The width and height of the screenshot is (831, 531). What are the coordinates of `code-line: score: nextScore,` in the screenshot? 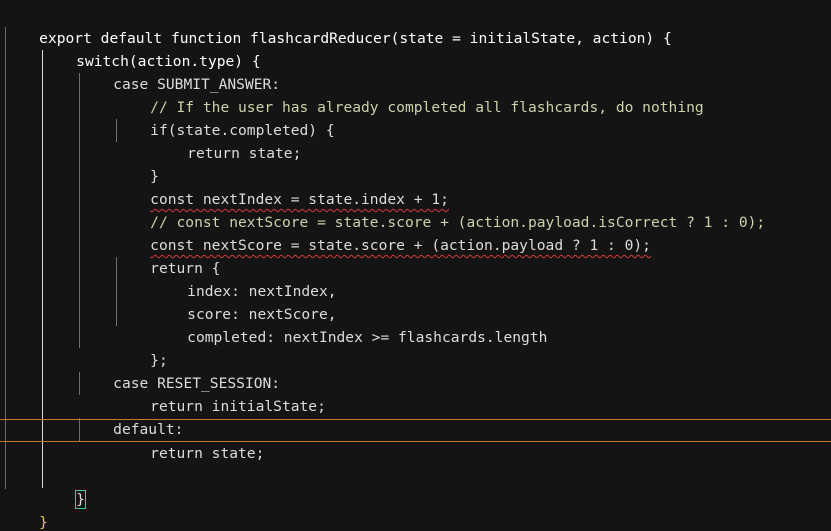 It's located at (244, 301).